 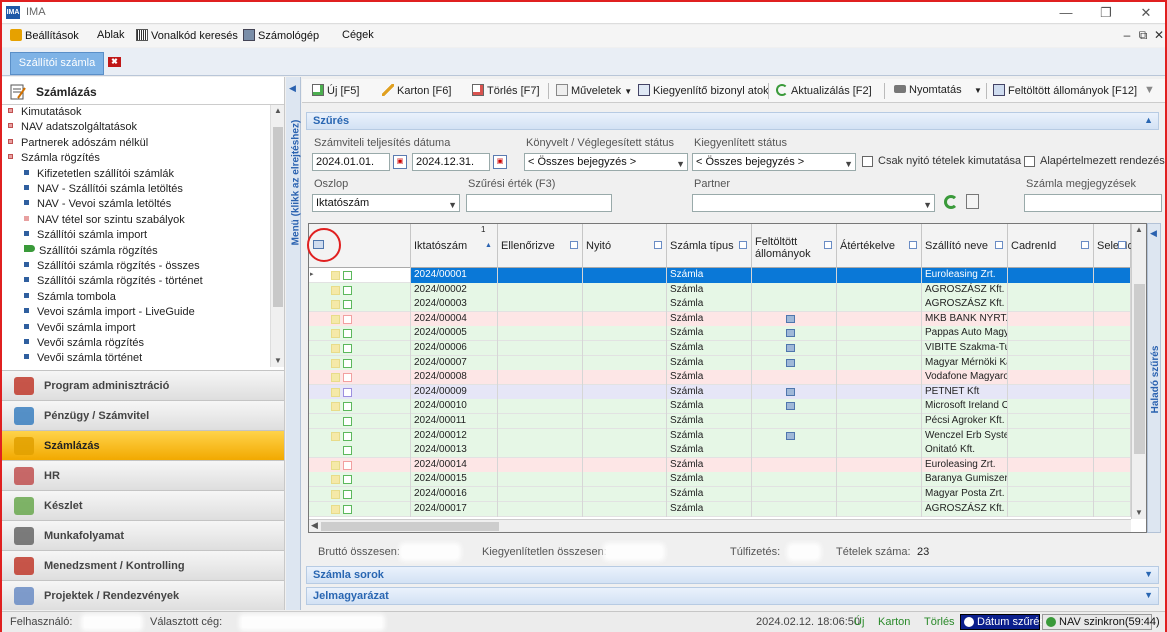 I want to click on tree-item: Vevői számla történet, so click(x=83, y=358).